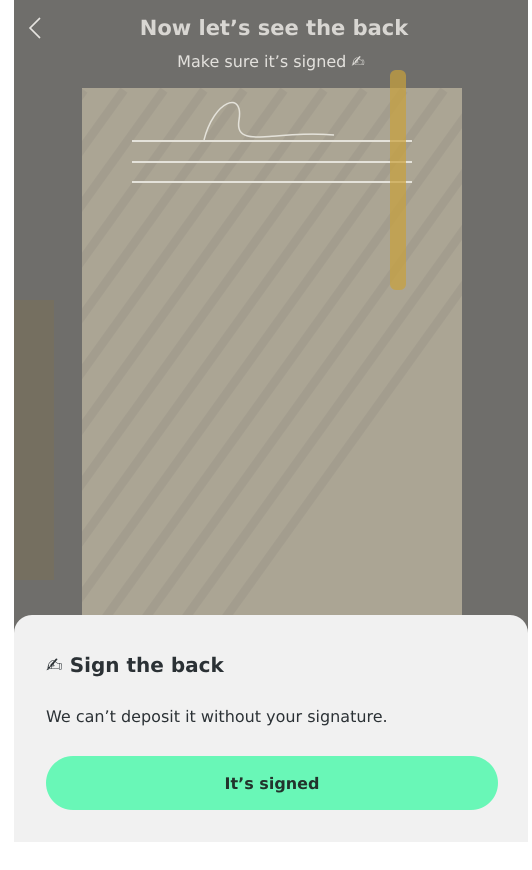 The image size is (532, 870). I want to click on sheet-title: ✍ Sign the back, so click(135, 665).